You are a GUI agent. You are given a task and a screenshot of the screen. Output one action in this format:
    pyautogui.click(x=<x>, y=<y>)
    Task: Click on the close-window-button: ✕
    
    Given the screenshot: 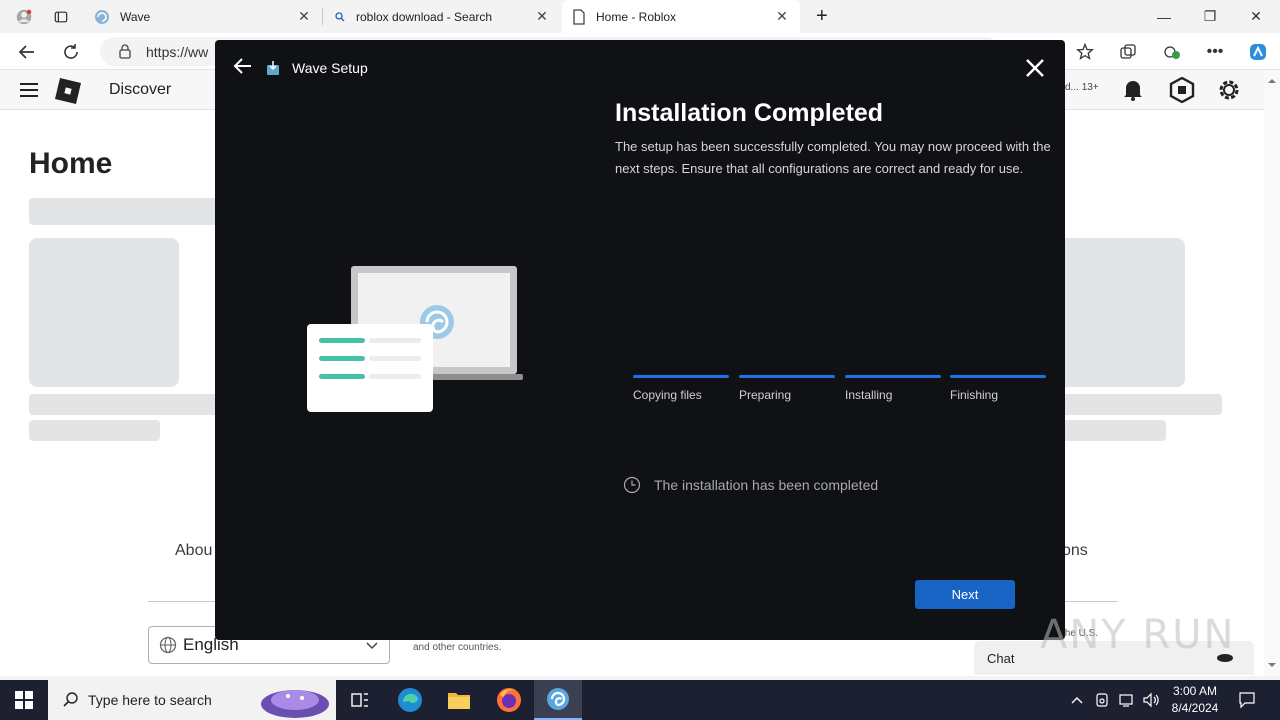 What is the action you would take?
    pyautogui.click(x=1256, y=16)
    